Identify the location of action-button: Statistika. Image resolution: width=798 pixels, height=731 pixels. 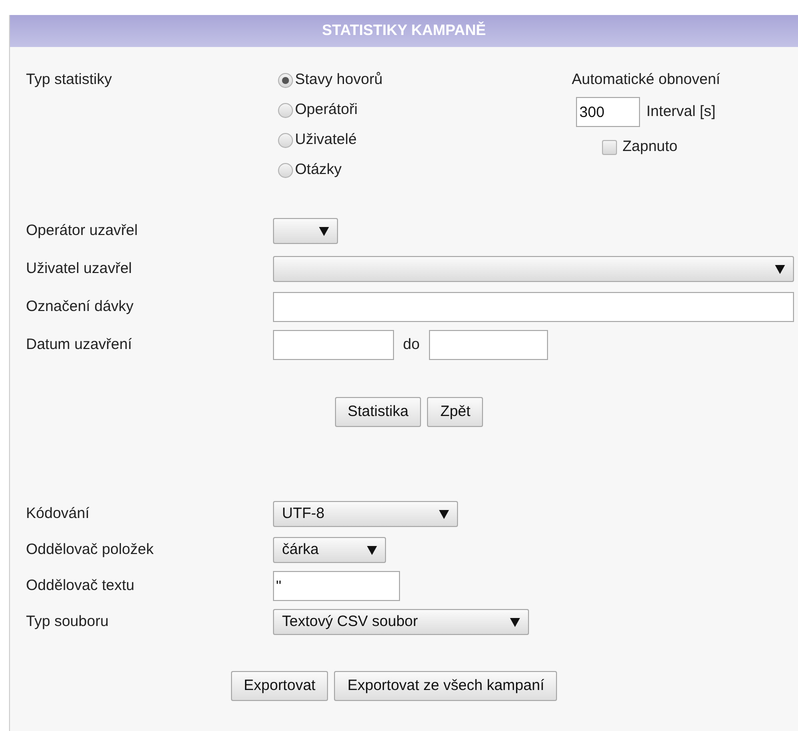
(378, 412).